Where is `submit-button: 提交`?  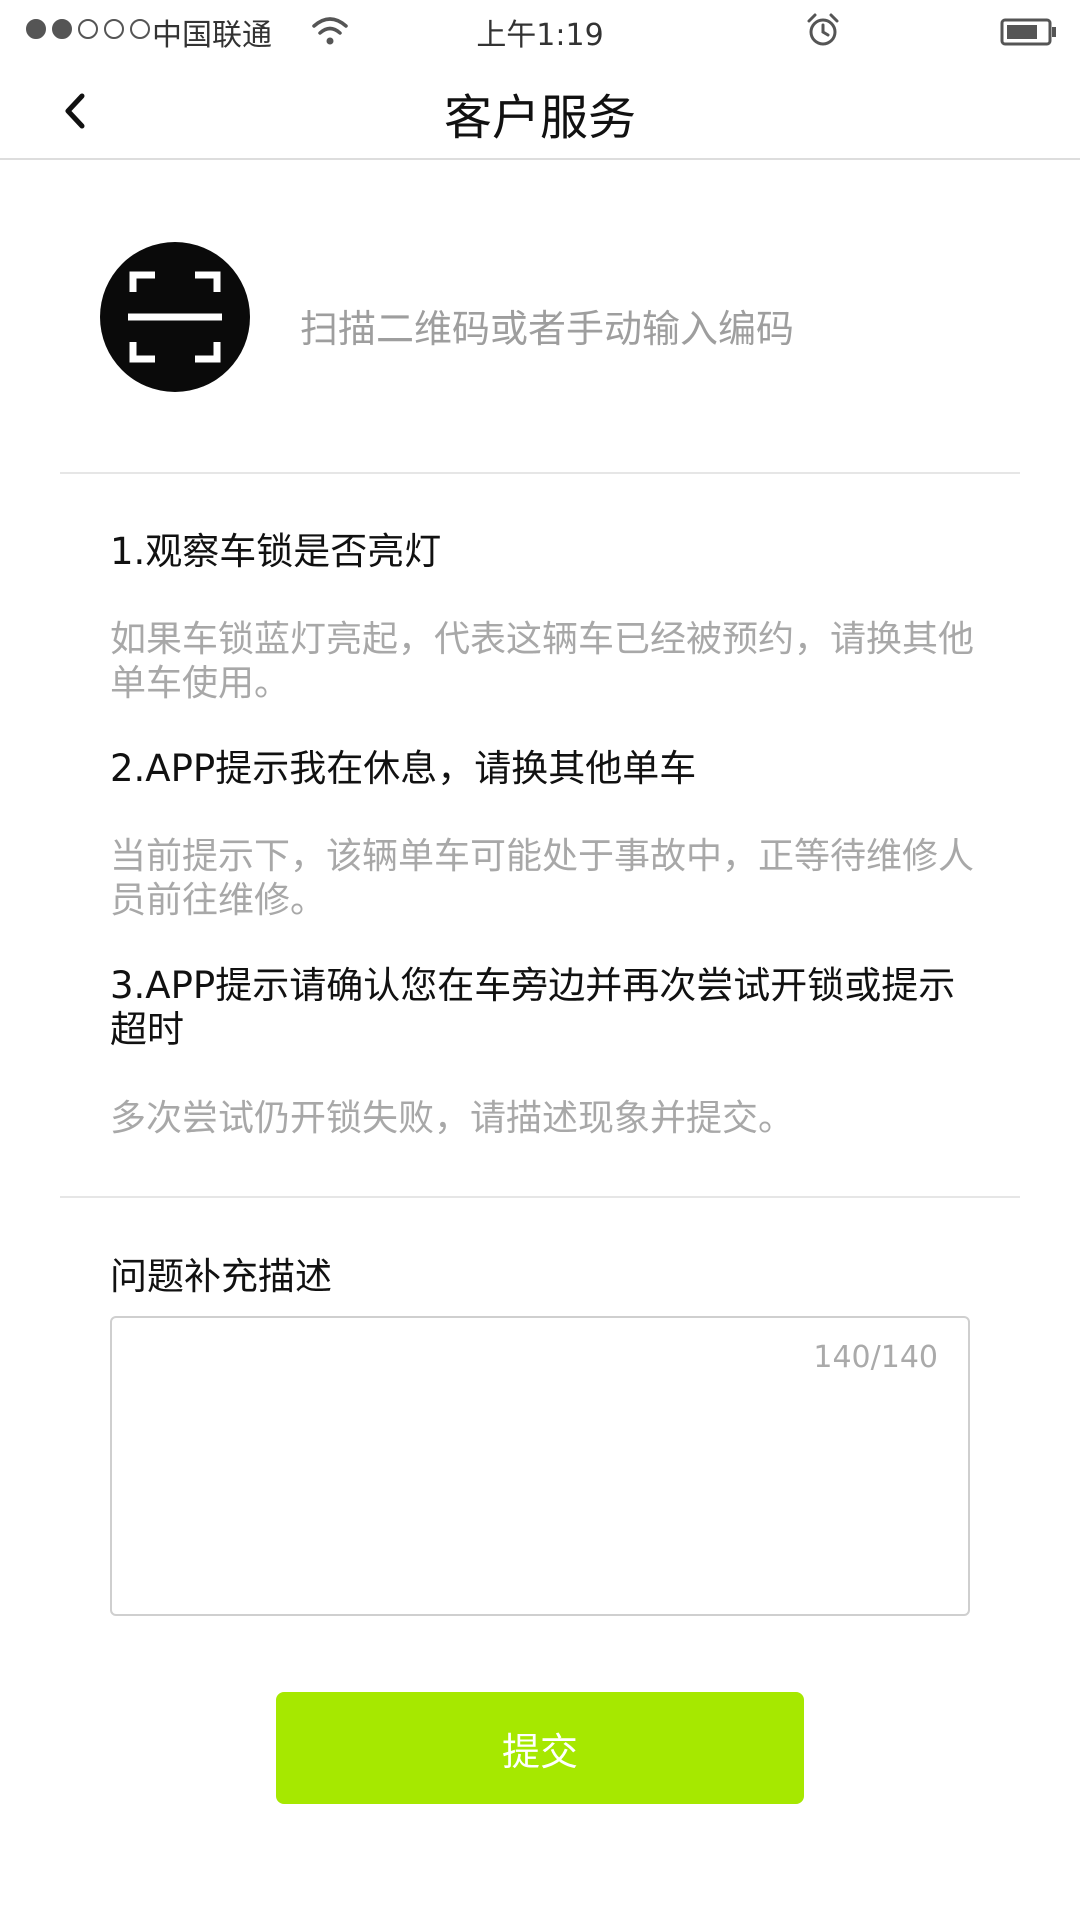
submit-button: 提交 is located at coordinates (540, 1748).